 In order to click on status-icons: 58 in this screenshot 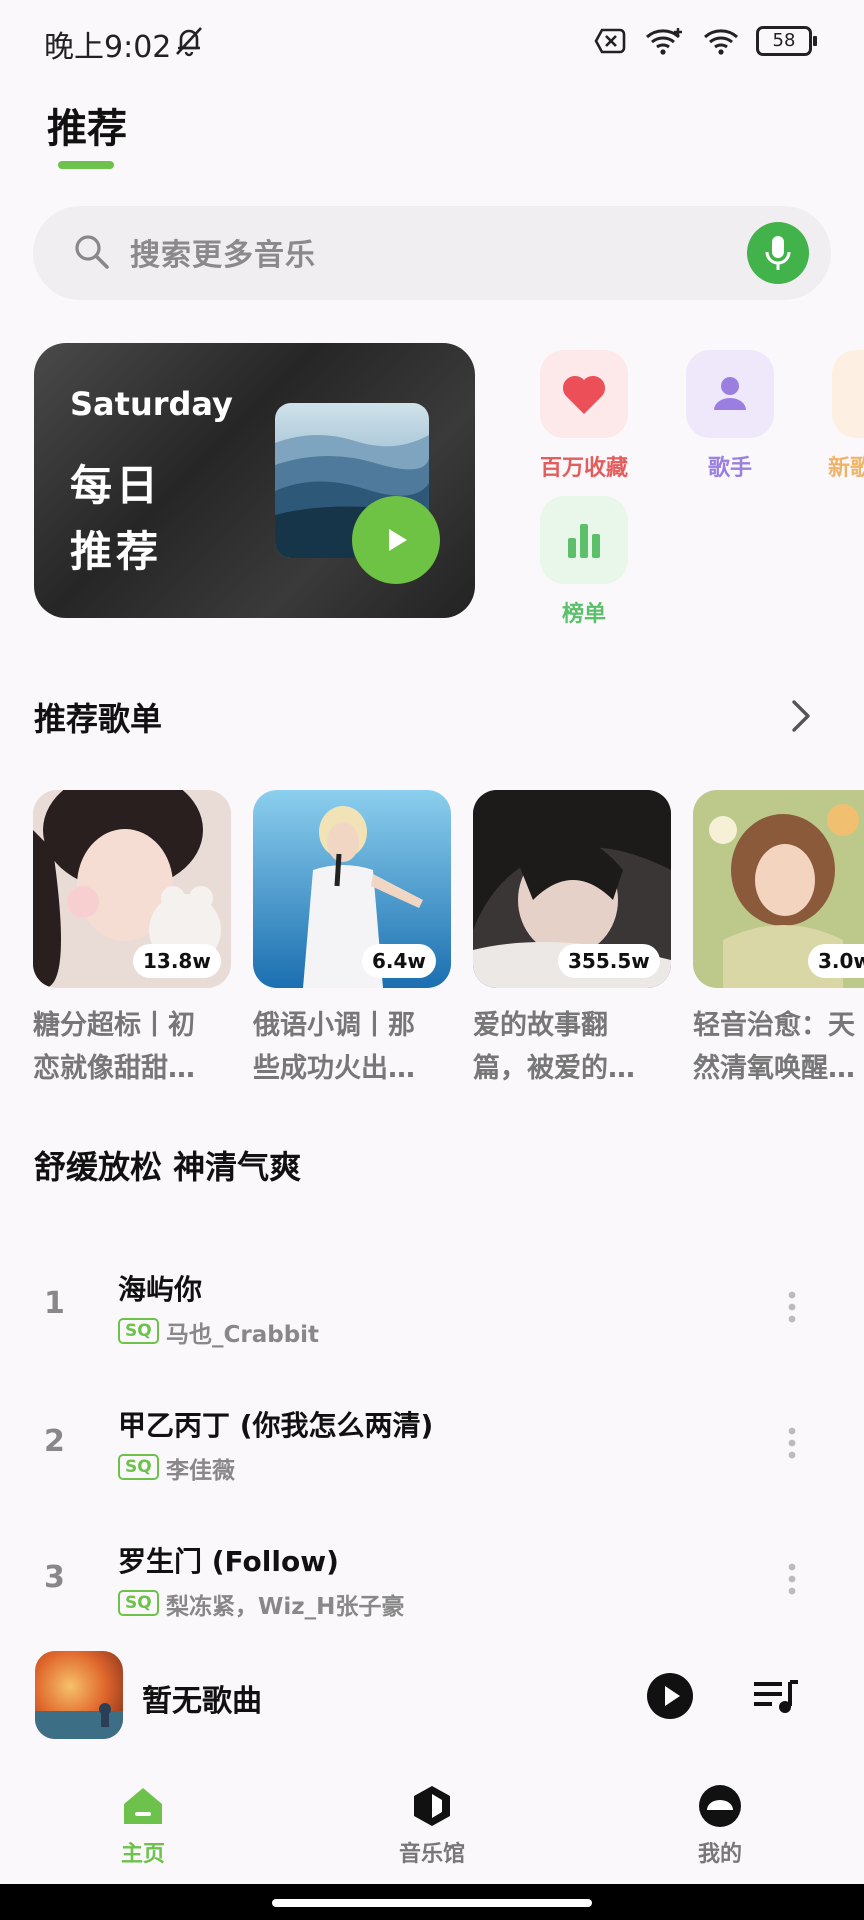, I will do `click(705, 41)`.